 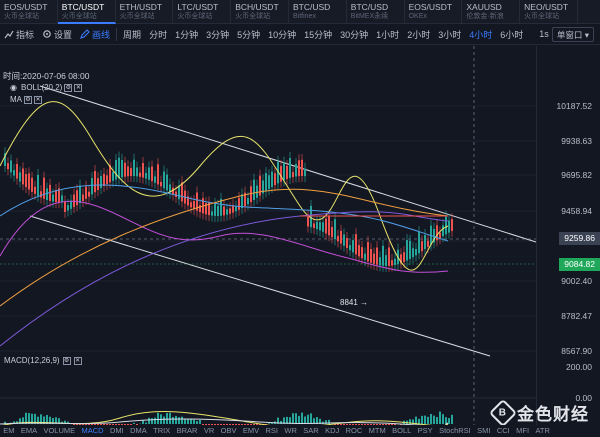 What do you see at coordinates (332, 431) in the screenshot?
I see `indicator-tab: KDJ` at bounding box center [332, 431].